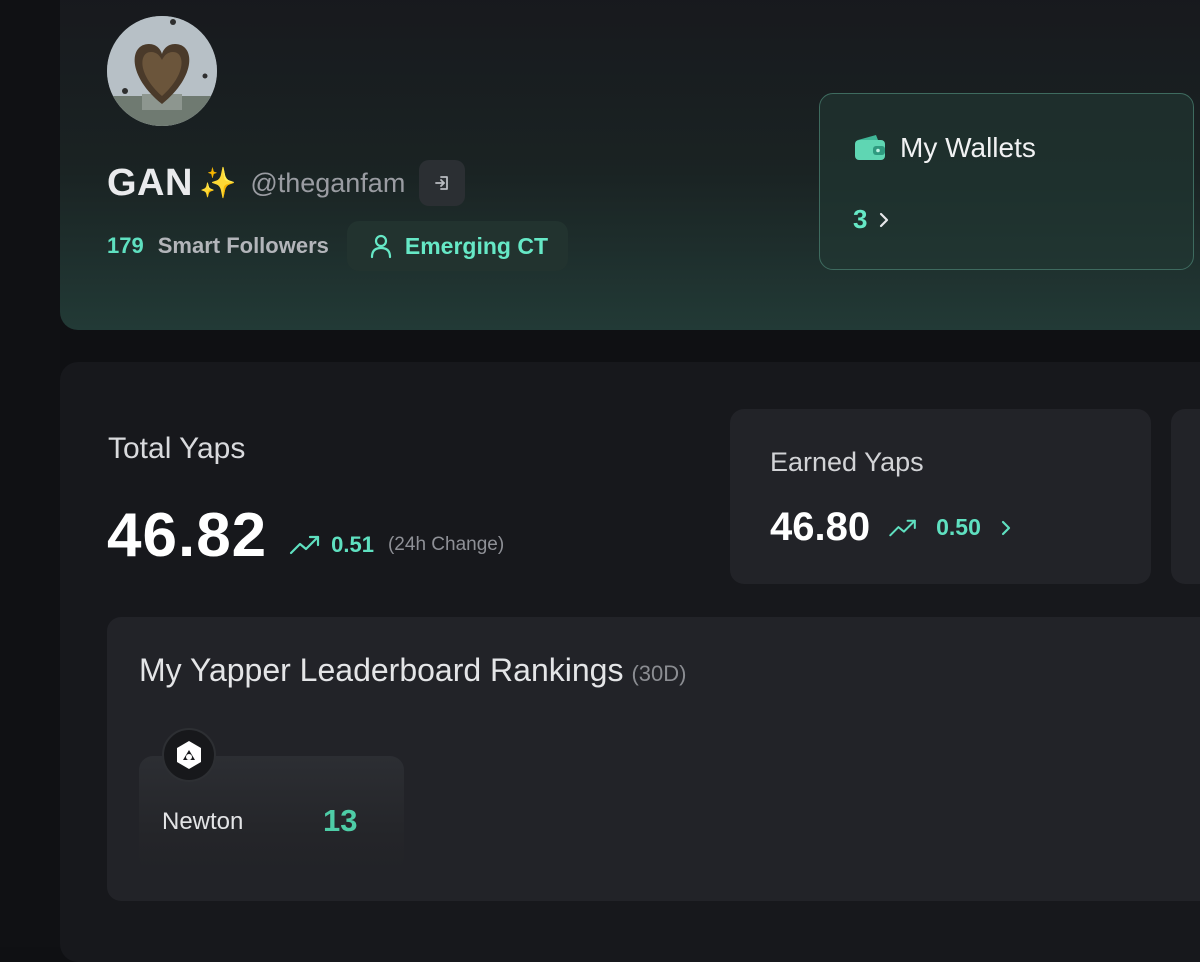 This screenshot has width=1200, height=962. What do you see at coordinates (940, 496) in the screenshot?
I see `earned-yaps-card: Earned Yaps 46.80 0.50` at bounding box center [940, 496].